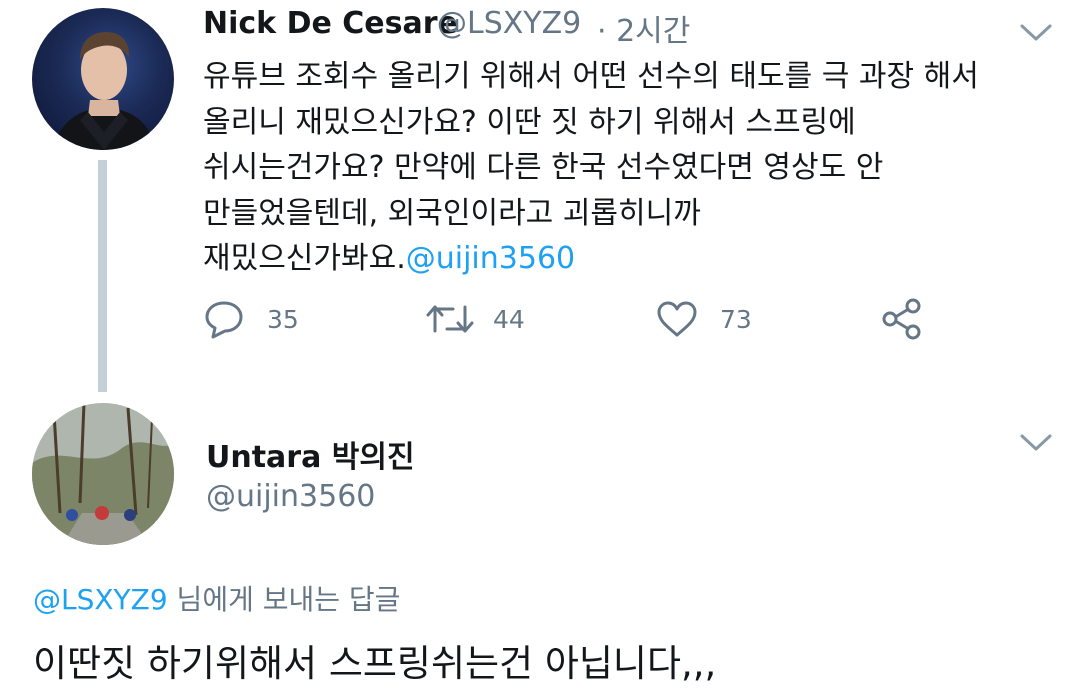 This screenshot has height=692, width=1080. What do you see at coordinates (509, 23) in the screenshot?
I see `author-handle: @LSXYZ9` at bounding box center [509, 23].